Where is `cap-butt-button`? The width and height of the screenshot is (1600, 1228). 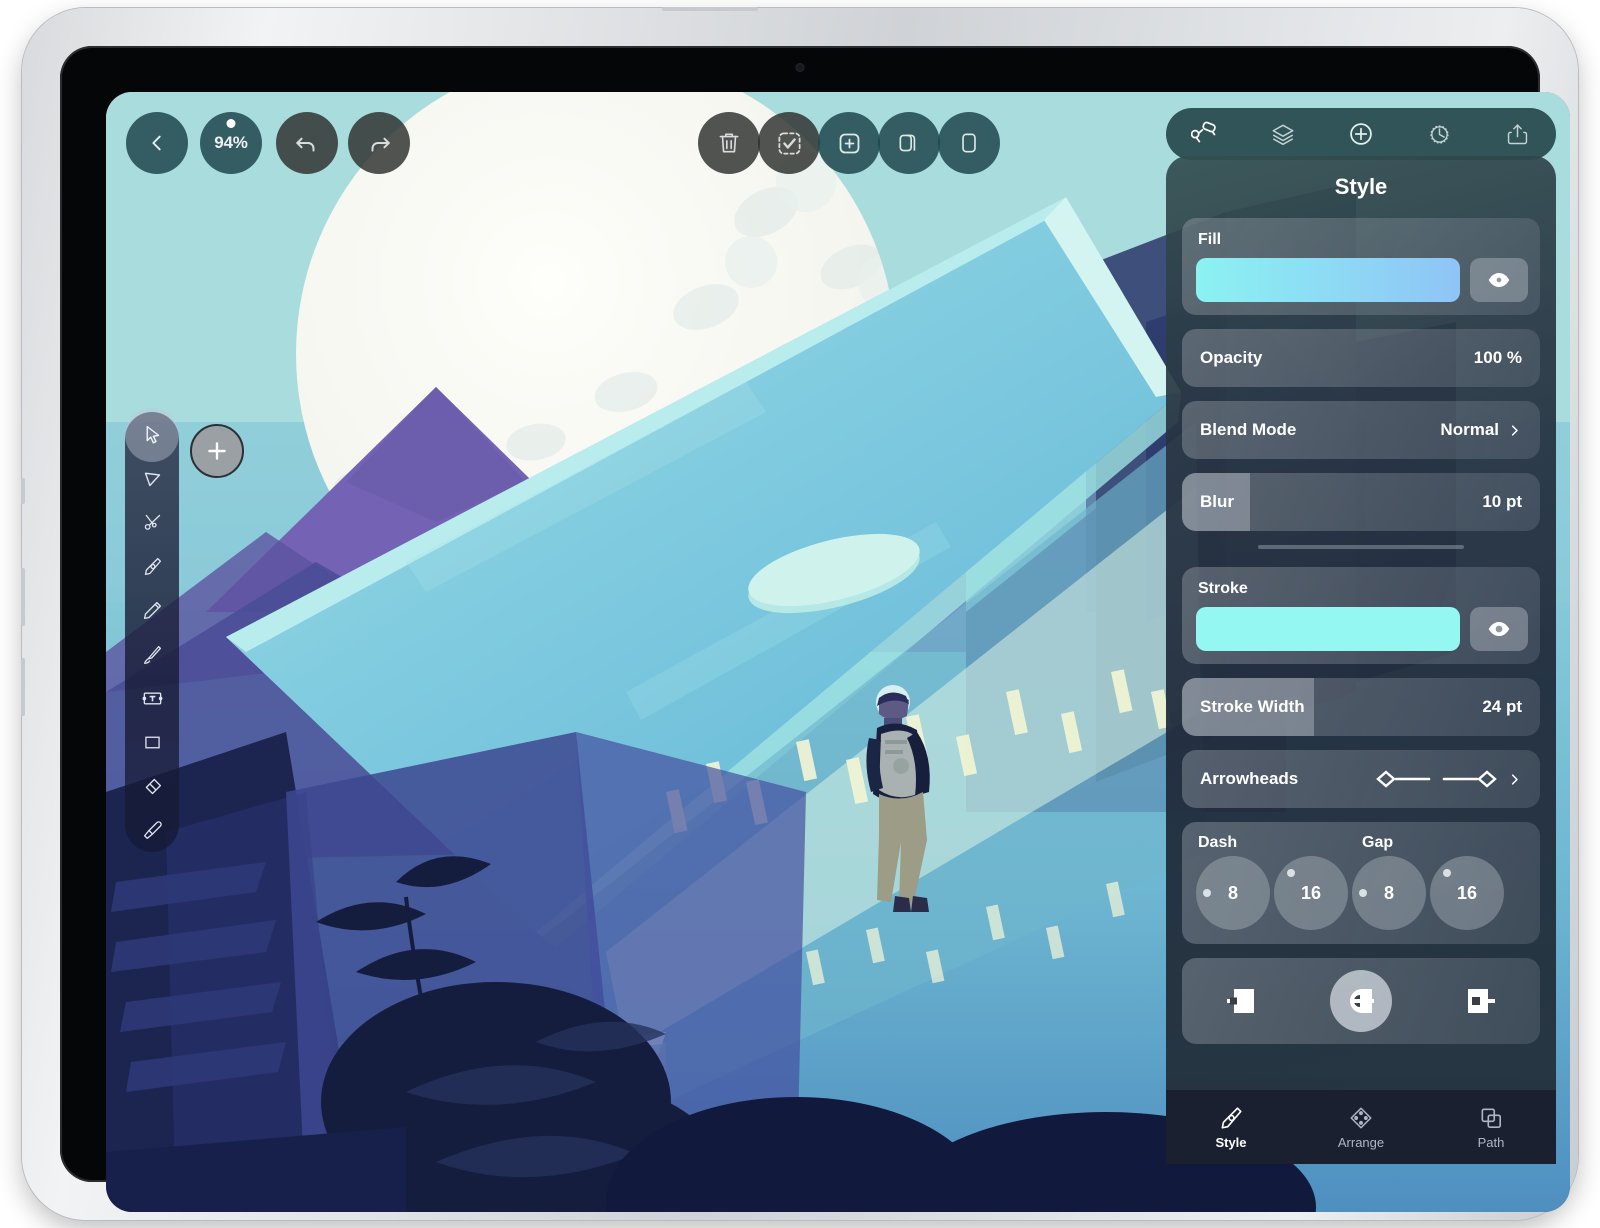 cap-butt-button is located at coordinates (1242, 1001).